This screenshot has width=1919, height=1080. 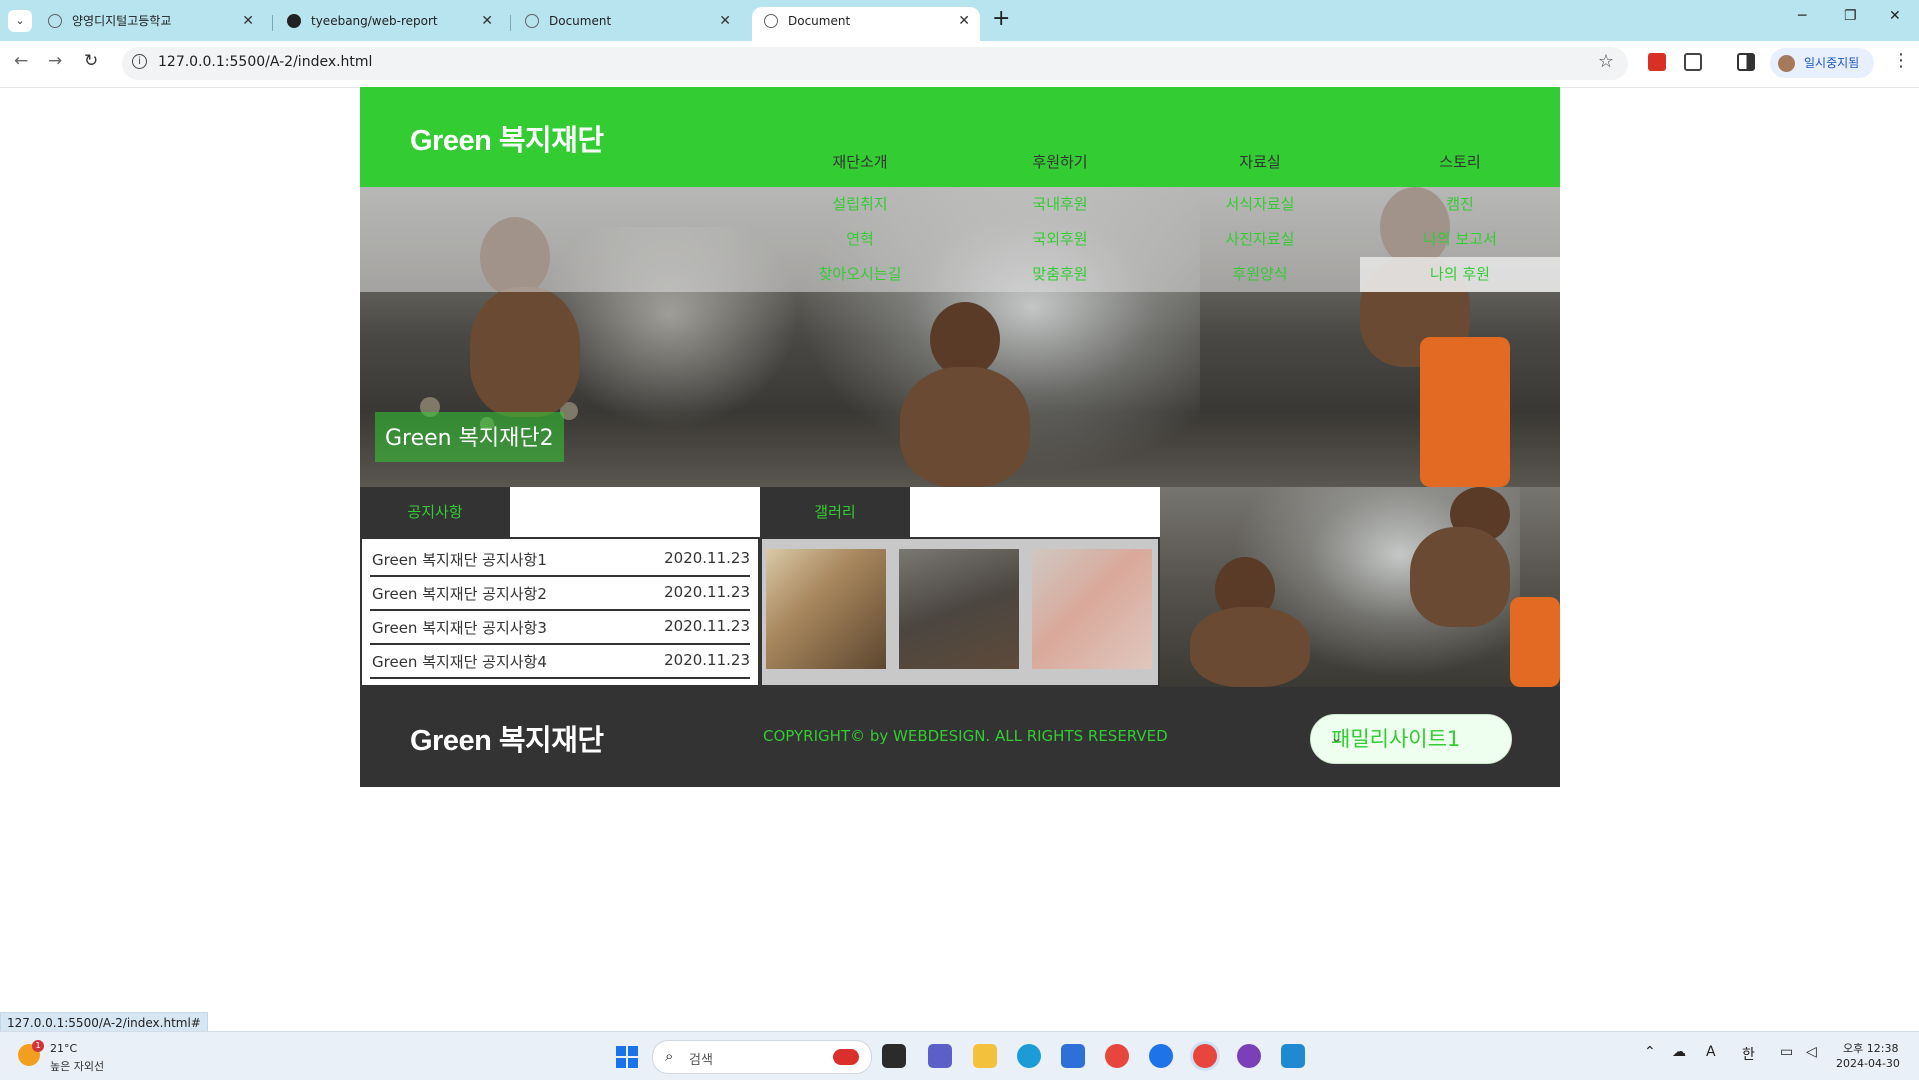 What do you see at coordinates (1161, 1056) in the screenshot?
I see `app-arrow-icon` at bounding box center [1161, 1056].